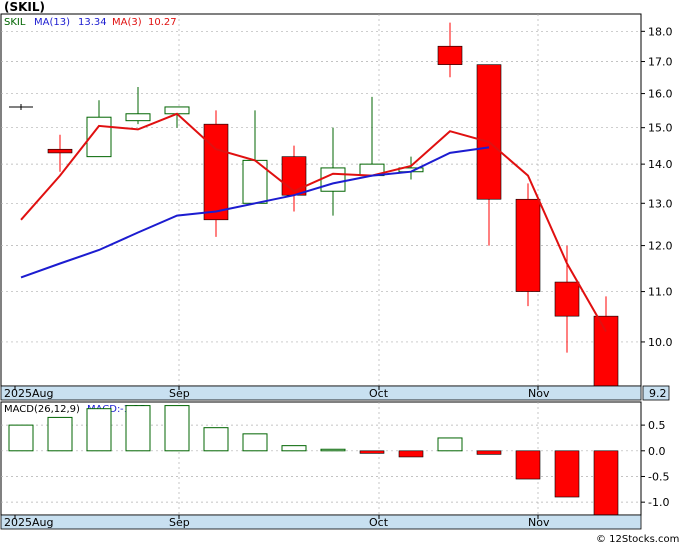 This screenshot has height=546, width=680. What do you see at coordinates (127, 22) in the screenshot?
I see `legend-ma3: MA(3)` at bounding box center [127, 22].